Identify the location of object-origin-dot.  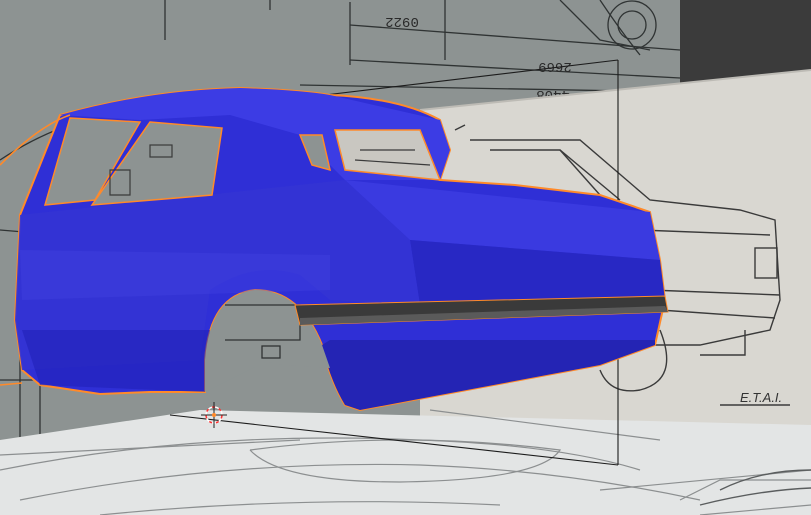
(214, 415).